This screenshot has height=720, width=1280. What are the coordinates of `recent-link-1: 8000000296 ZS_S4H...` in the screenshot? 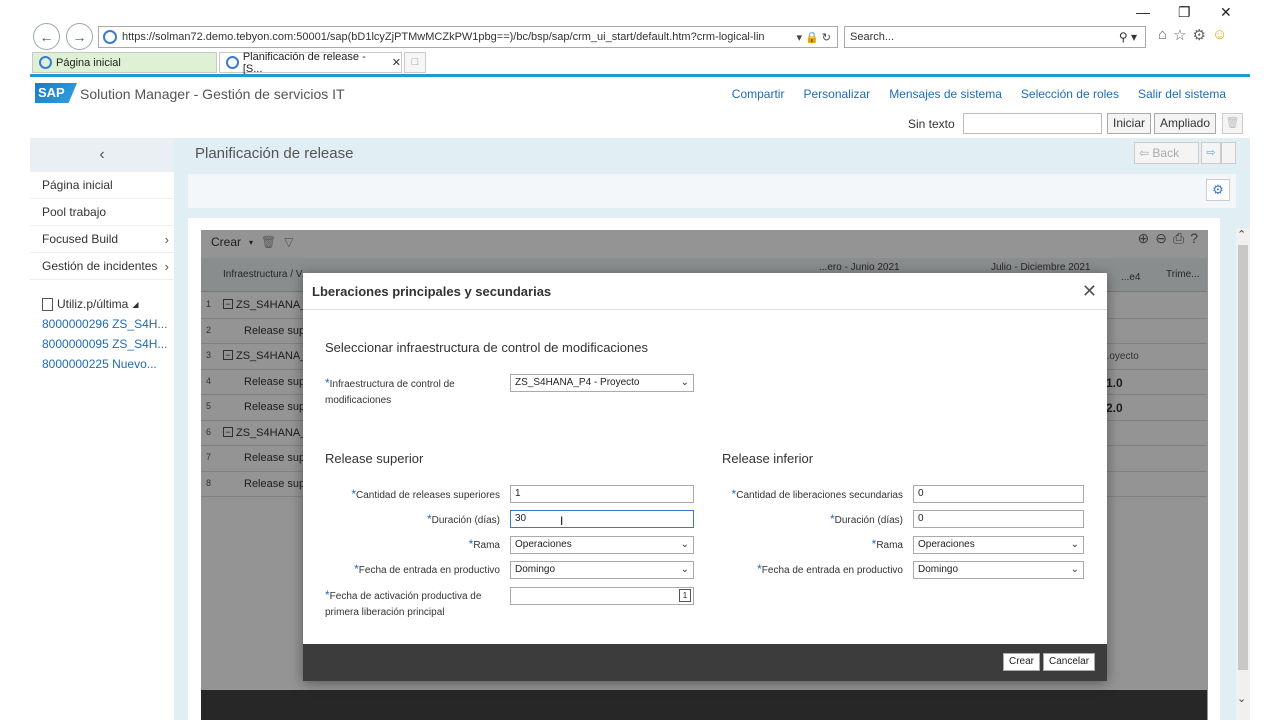 It's located at (106, 324).